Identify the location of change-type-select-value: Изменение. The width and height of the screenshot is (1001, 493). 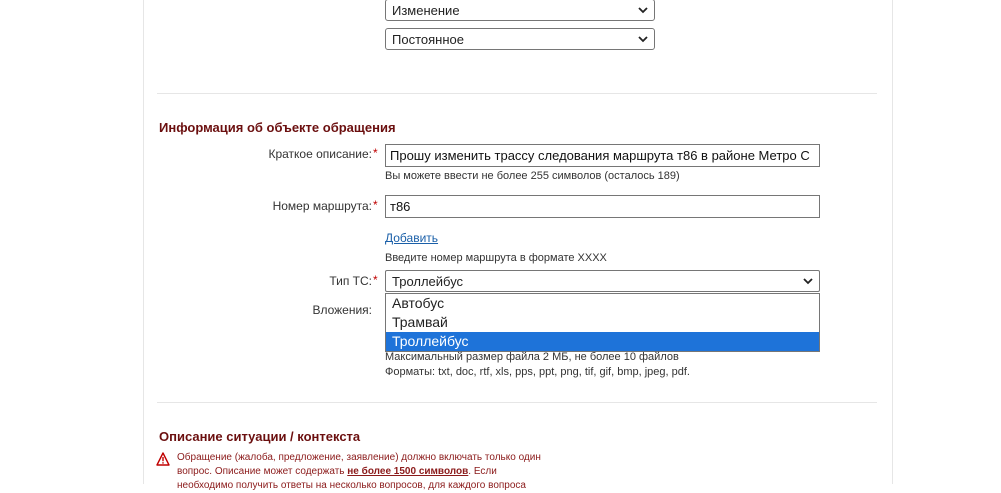
(426, 10).